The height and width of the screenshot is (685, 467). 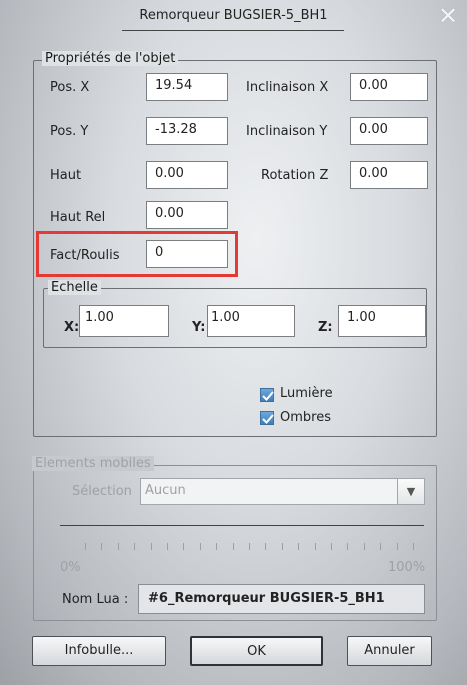 What do you see at coordinates (110, 58) in the screenshot?
I see `object-properties-legend: Propriétés de l'objet` at bounding box center [110, 58].